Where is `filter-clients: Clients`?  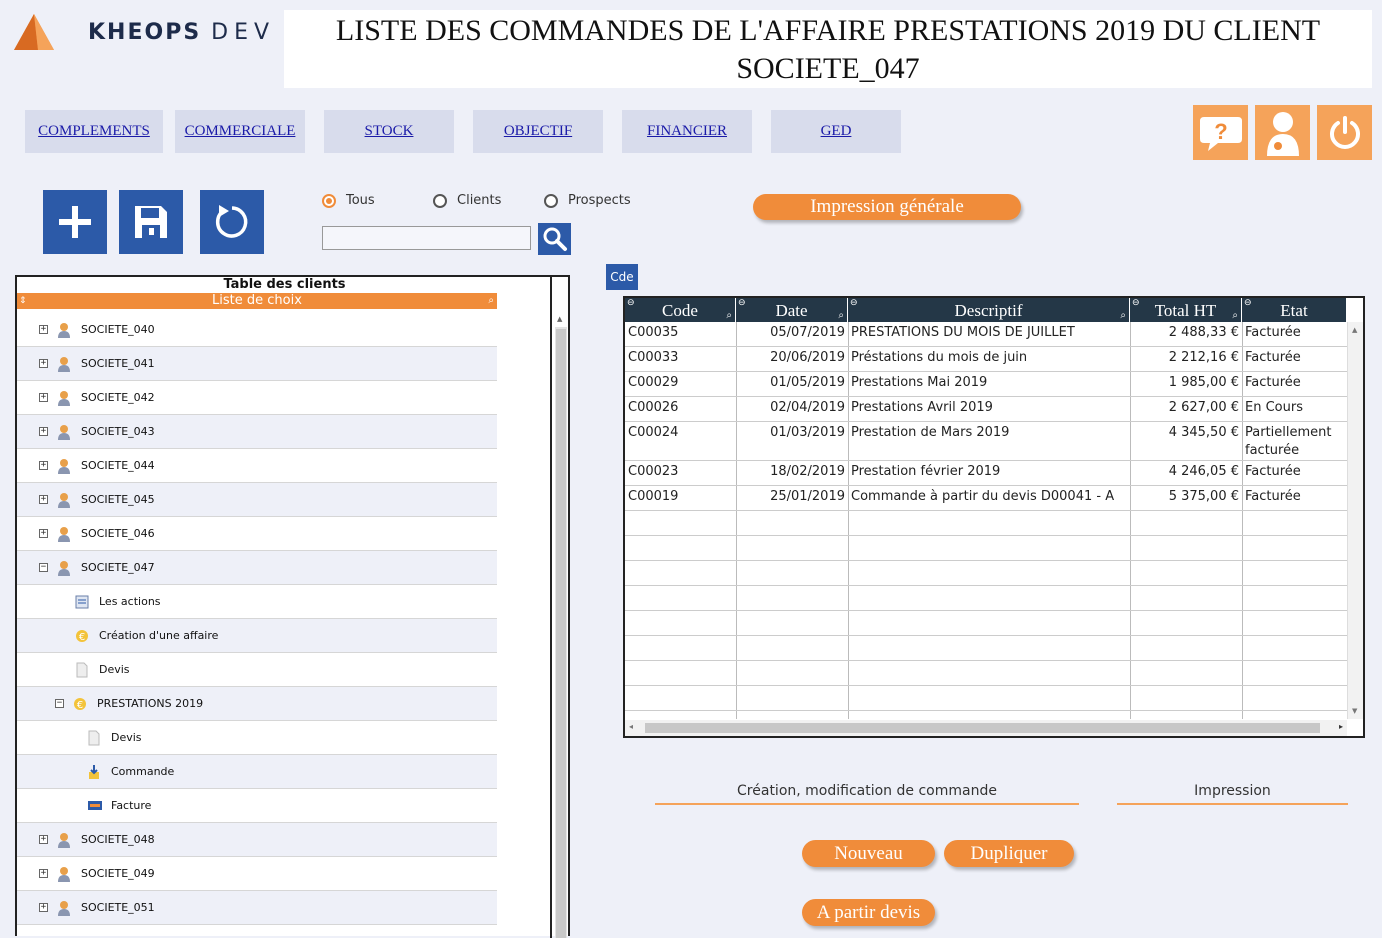 filter-clients: Clients is located at coordinates (467, 200).